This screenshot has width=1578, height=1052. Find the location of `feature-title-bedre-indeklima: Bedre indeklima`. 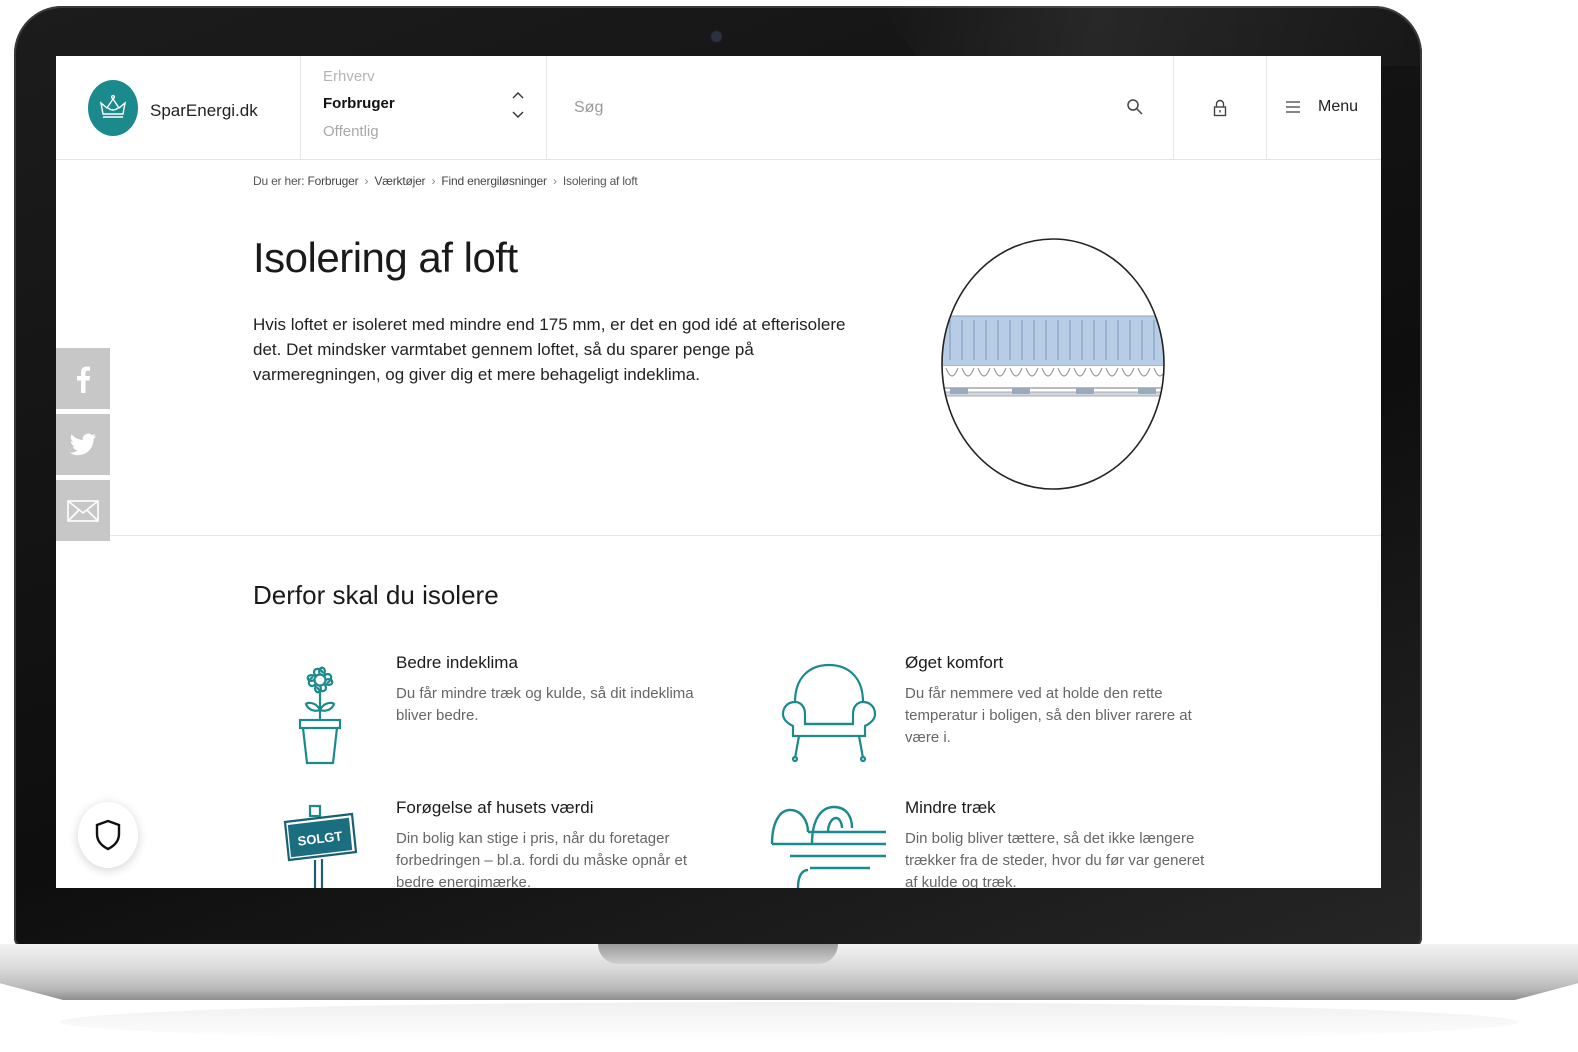

feature-title-bedre-indeklima: Bedre indeklima is located at coordinates (457, 662).